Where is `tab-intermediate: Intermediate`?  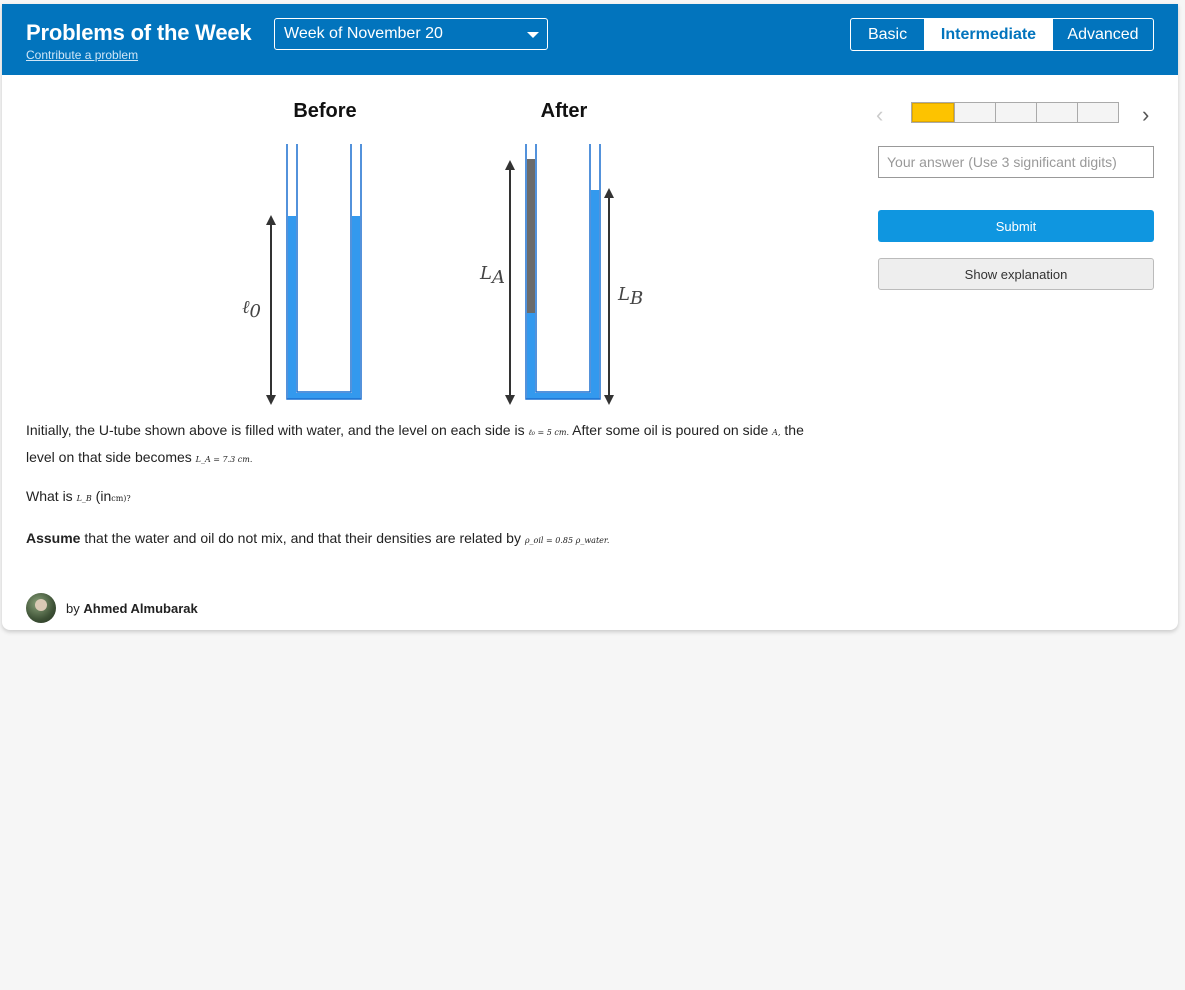 tab-intermediate: Intermediate is located at coordinates (988, 34).